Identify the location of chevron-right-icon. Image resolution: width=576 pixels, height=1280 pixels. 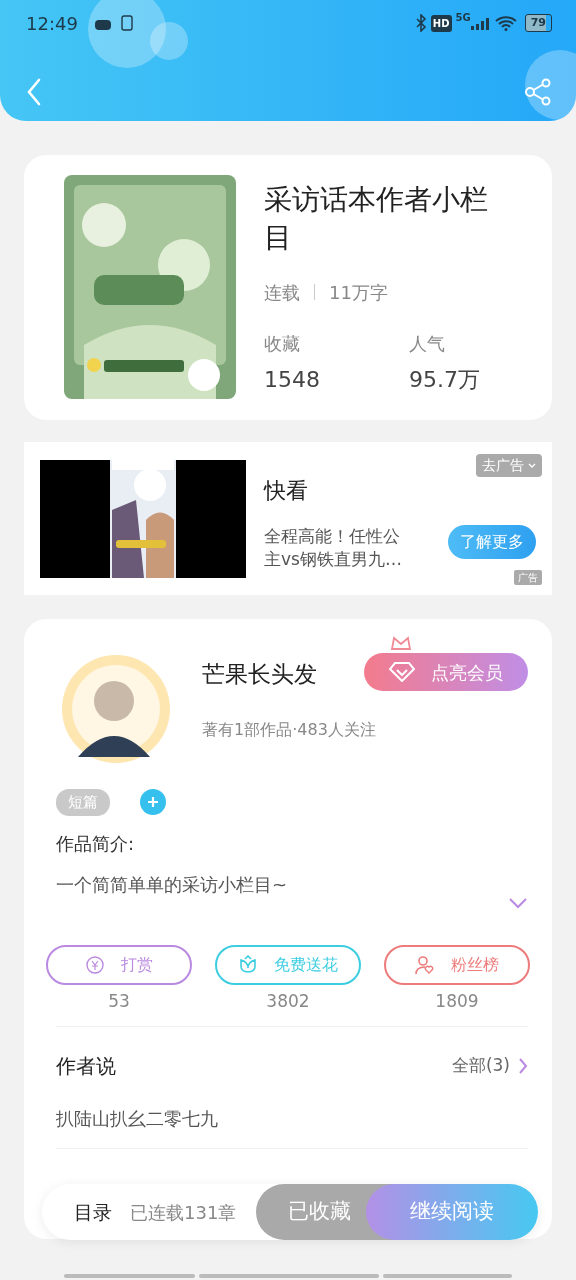
(523, 1066).